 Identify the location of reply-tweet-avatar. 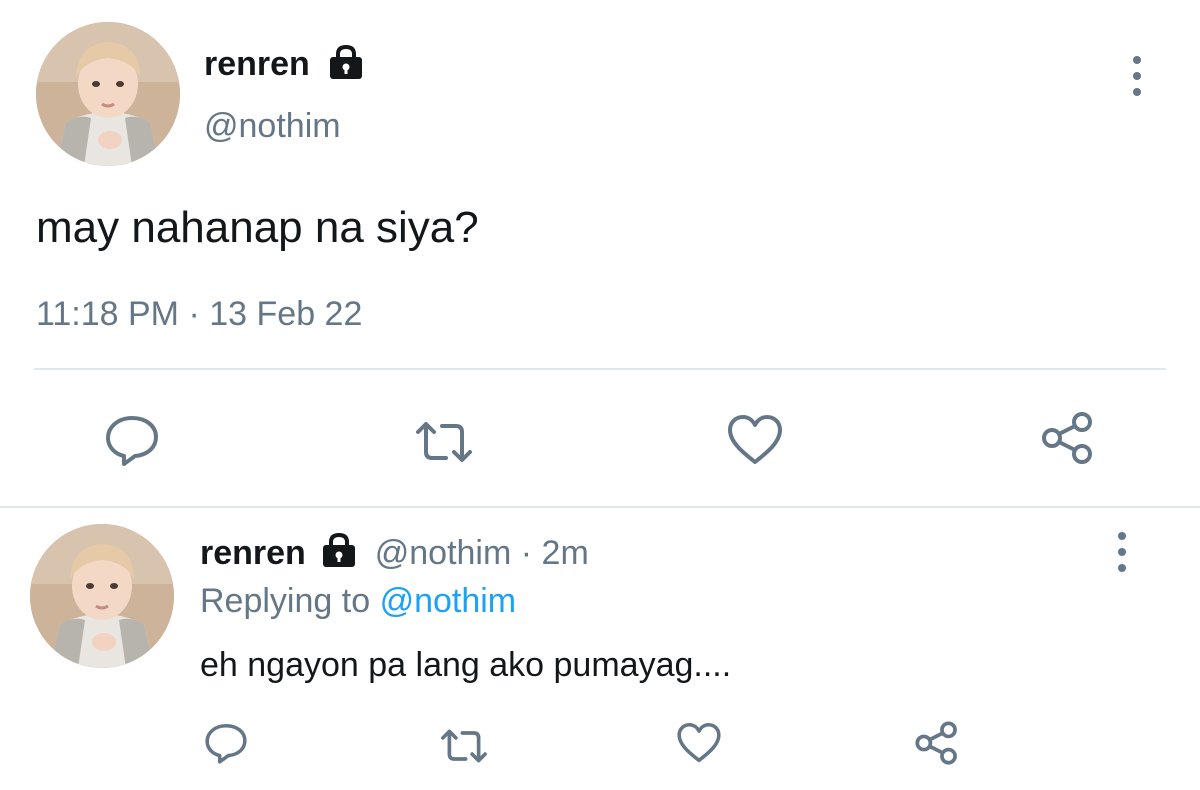
(102, 596).